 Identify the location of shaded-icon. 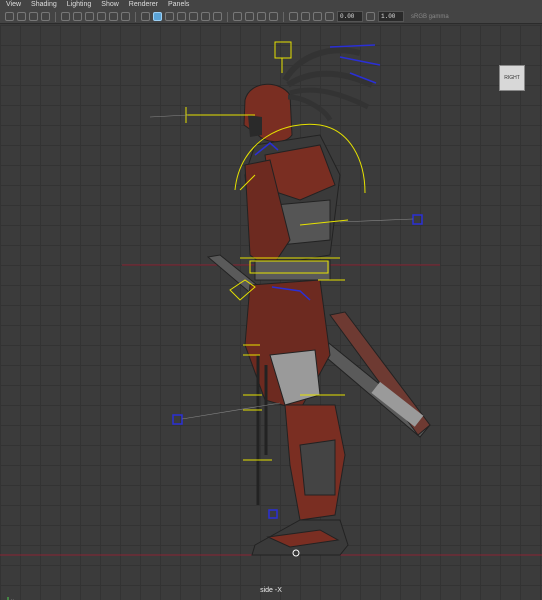
(157, 16).